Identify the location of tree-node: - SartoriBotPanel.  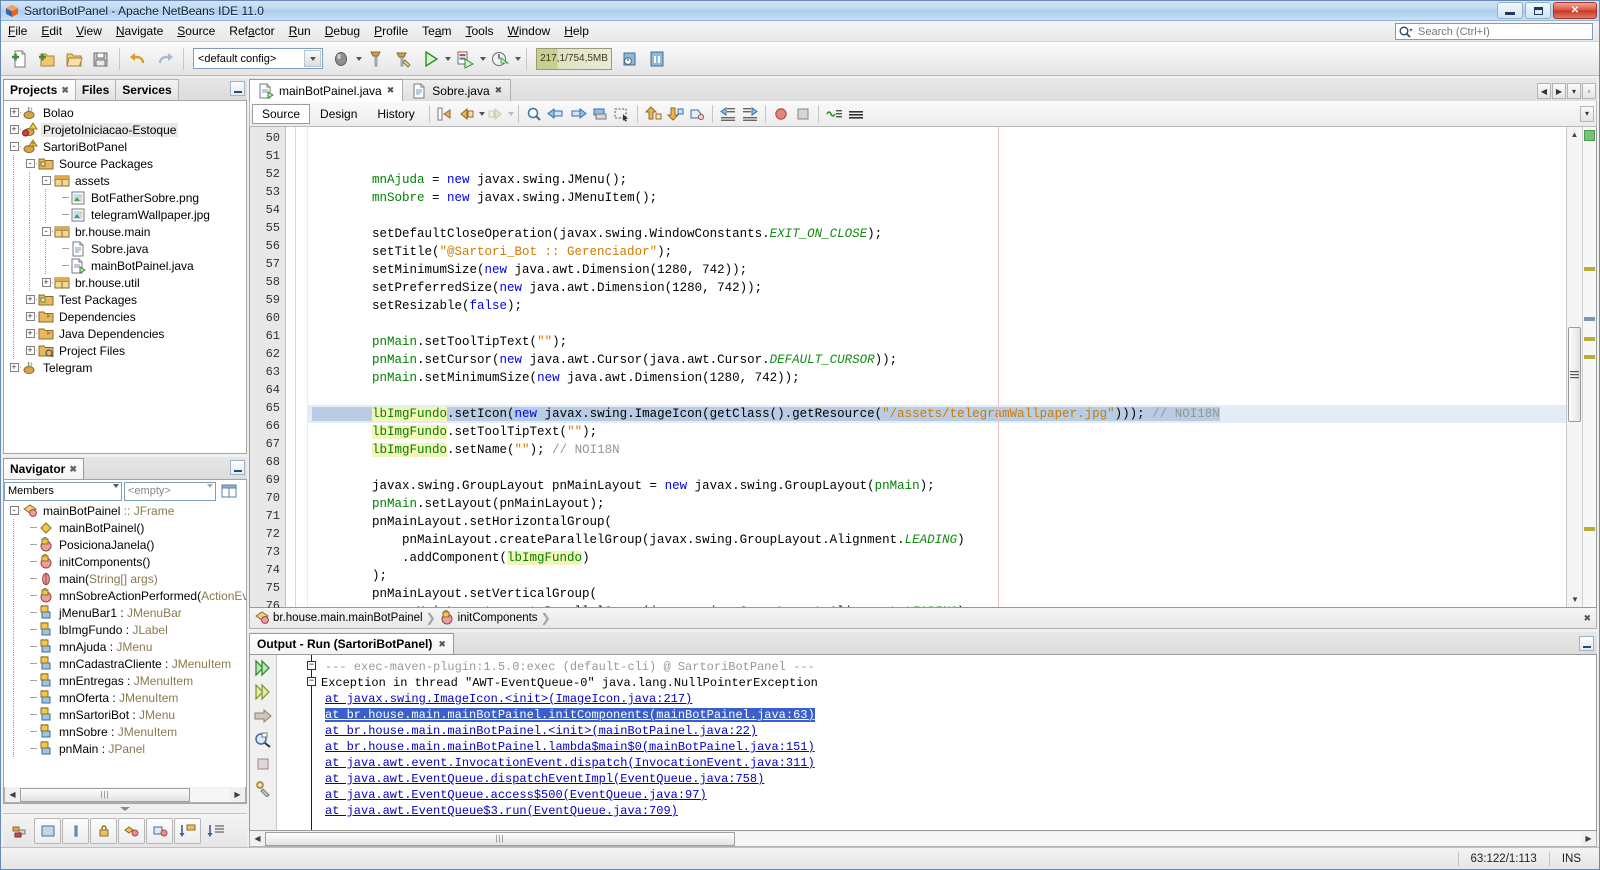
(125, 146).